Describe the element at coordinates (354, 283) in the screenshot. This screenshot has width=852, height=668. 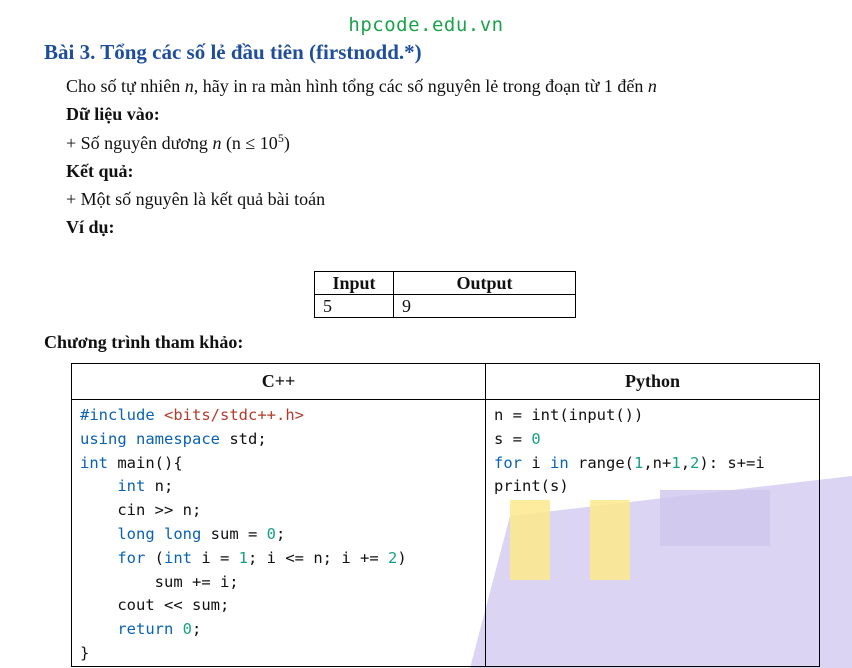
I see `example-header-input: Input` at that location.